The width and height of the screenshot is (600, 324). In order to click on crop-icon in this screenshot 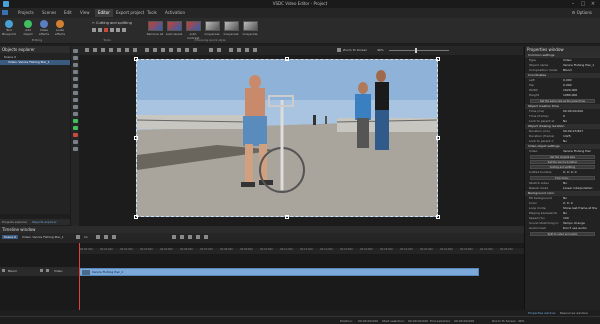, I will do `click(187, 50)`.